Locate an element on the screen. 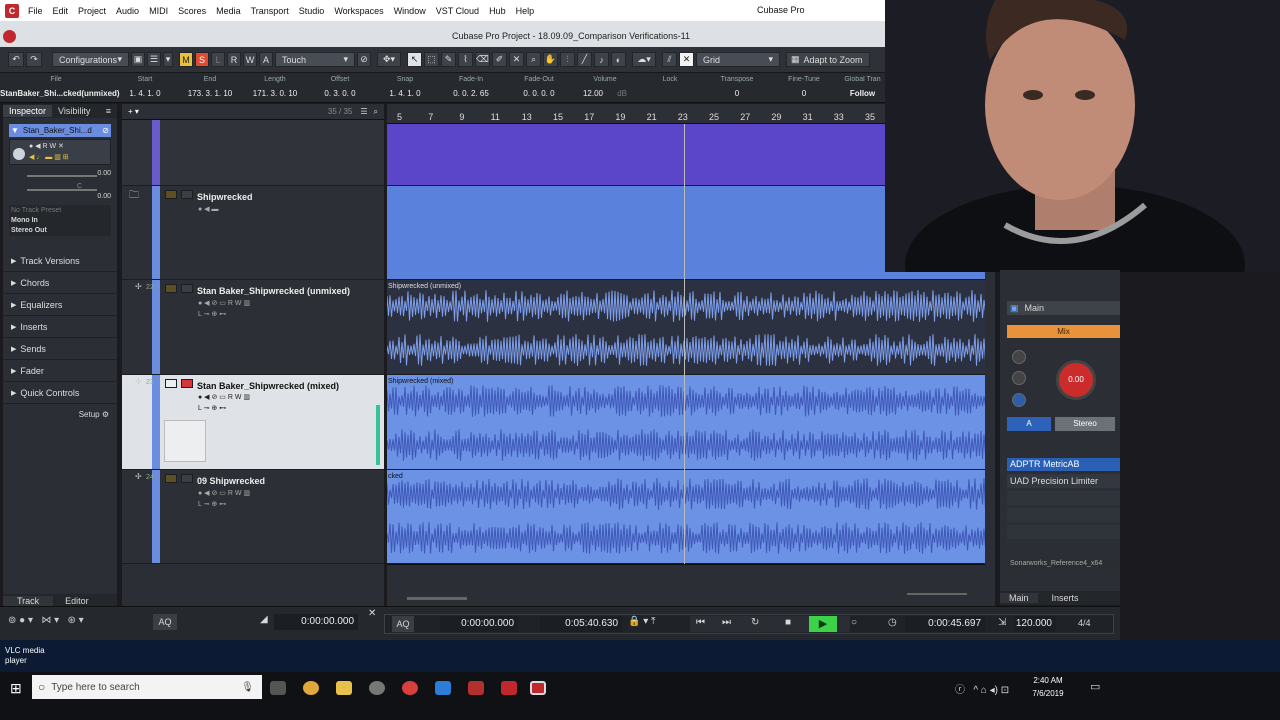 This screenshot has height=720, width=1280. marker-icon: ◢ is located at coordinates (264, 619).